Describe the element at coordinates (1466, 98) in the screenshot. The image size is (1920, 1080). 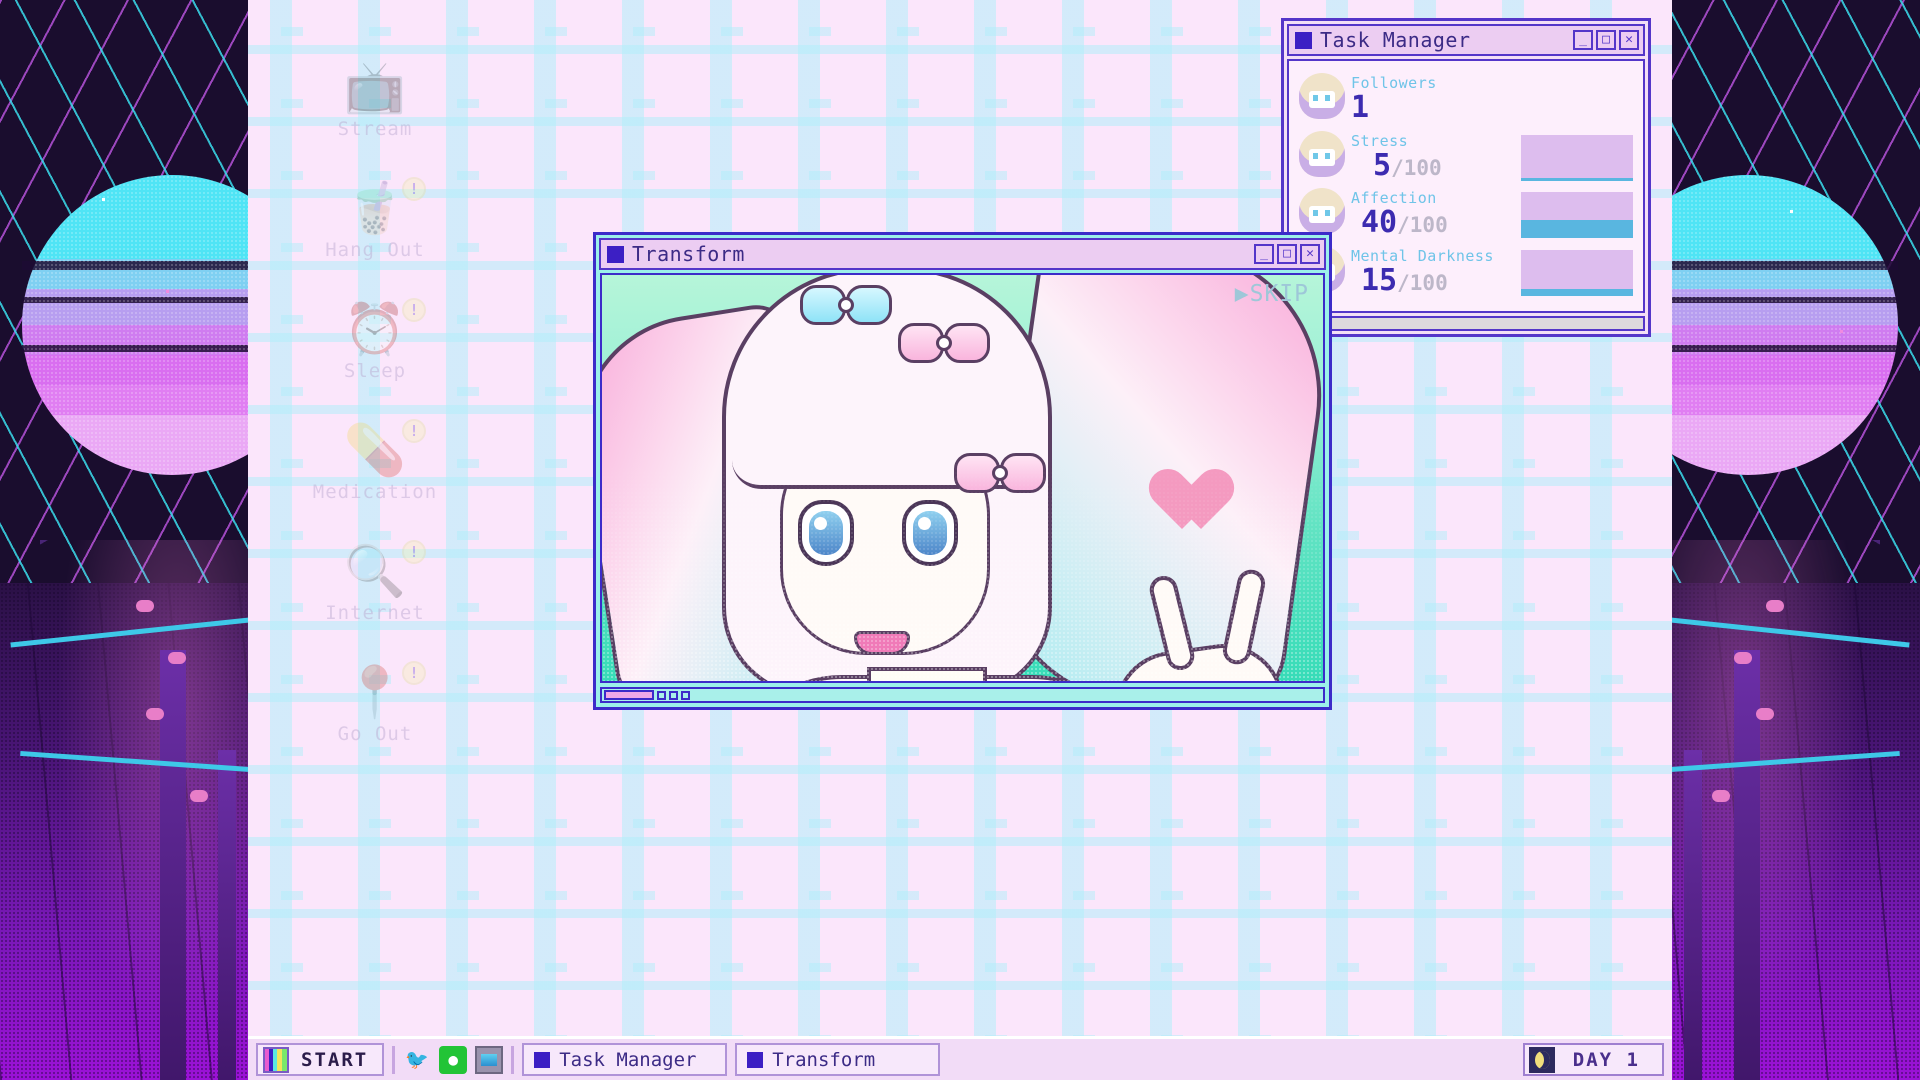
I see `stat-row-followers: Followers 1` at that location.